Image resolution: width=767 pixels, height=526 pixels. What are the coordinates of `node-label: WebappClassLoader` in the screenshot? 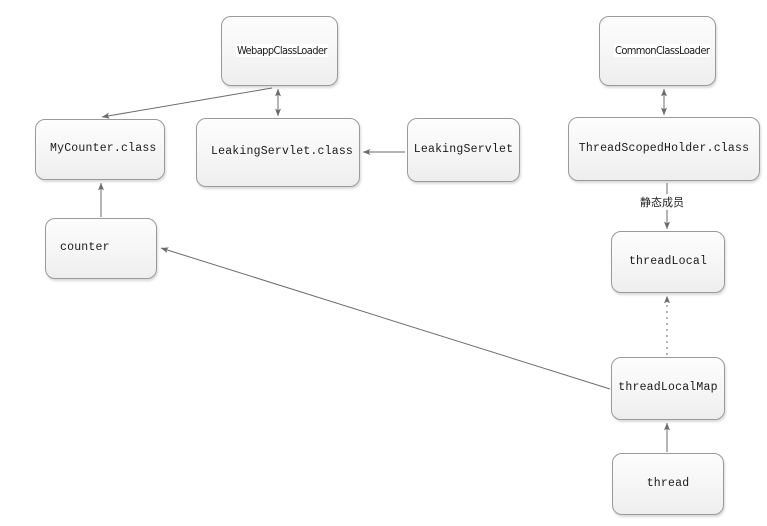 It's located at (282, 50).